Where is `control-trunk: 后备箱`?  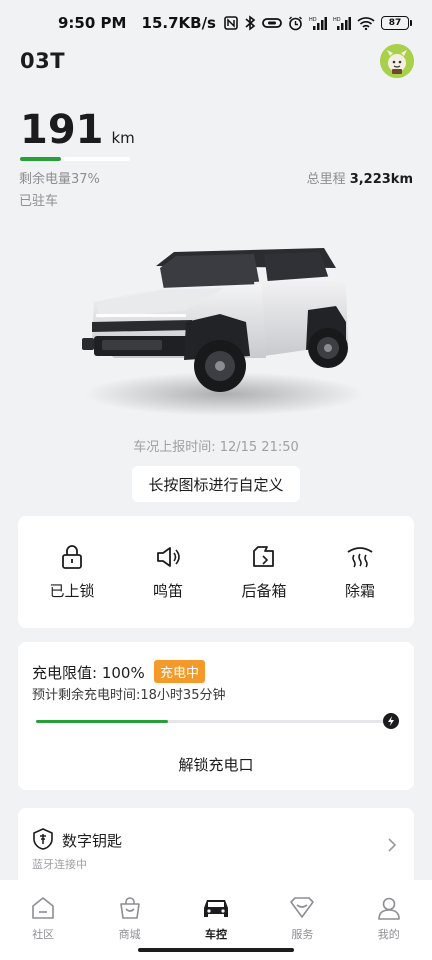 control-trunk: 后备箱 is located at coordinates (264, 572).